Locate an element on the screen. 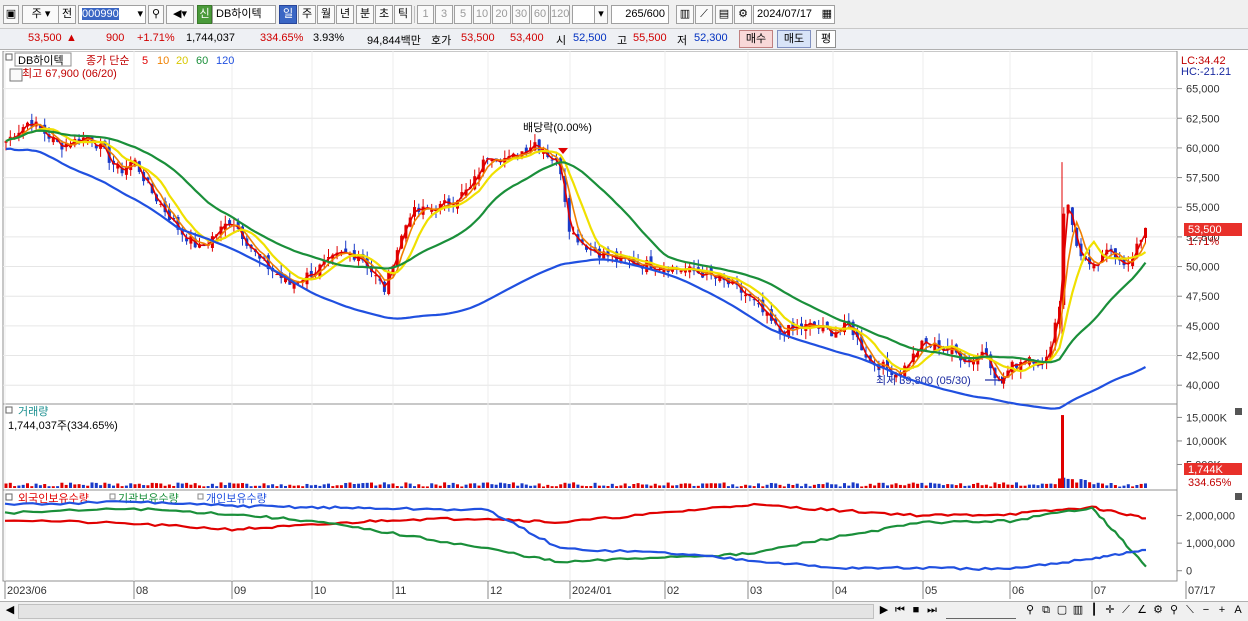 The width and height of the screenshot is (1248, 621). stock-name-field: DB하이텍 is located at coordinates (244, 14).